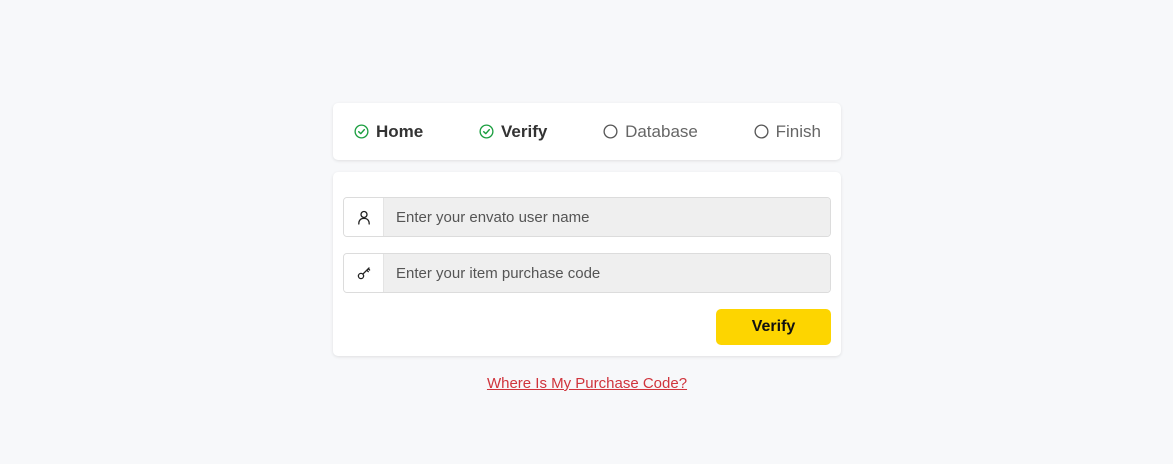  I want to click on help-link-row: Where Is My Purchase Code?, so click(587, 384).